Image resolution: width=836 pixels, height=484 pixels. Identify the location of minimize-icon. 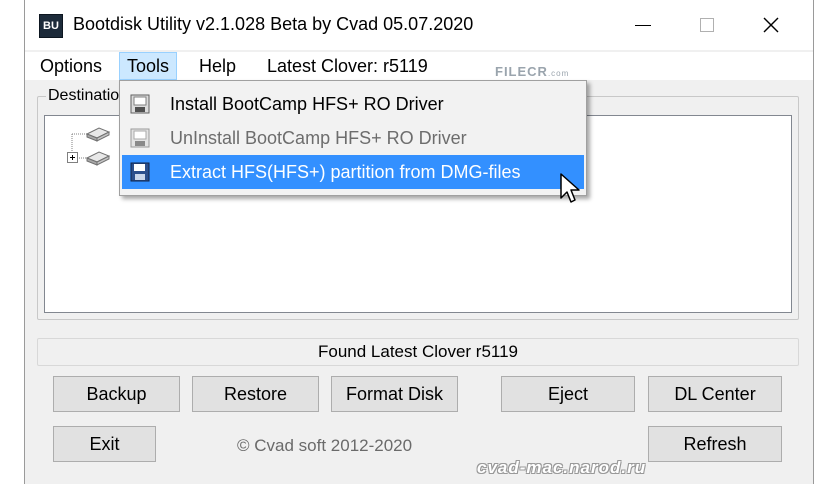
(643, 25).